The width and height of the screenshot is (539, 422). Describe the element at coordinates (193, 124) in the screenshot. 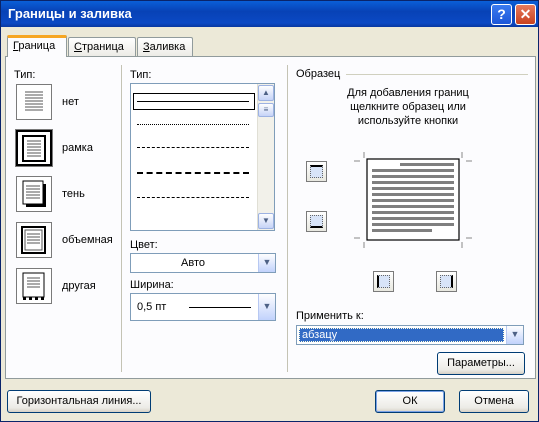

I see `line-style-dotted` at that location.